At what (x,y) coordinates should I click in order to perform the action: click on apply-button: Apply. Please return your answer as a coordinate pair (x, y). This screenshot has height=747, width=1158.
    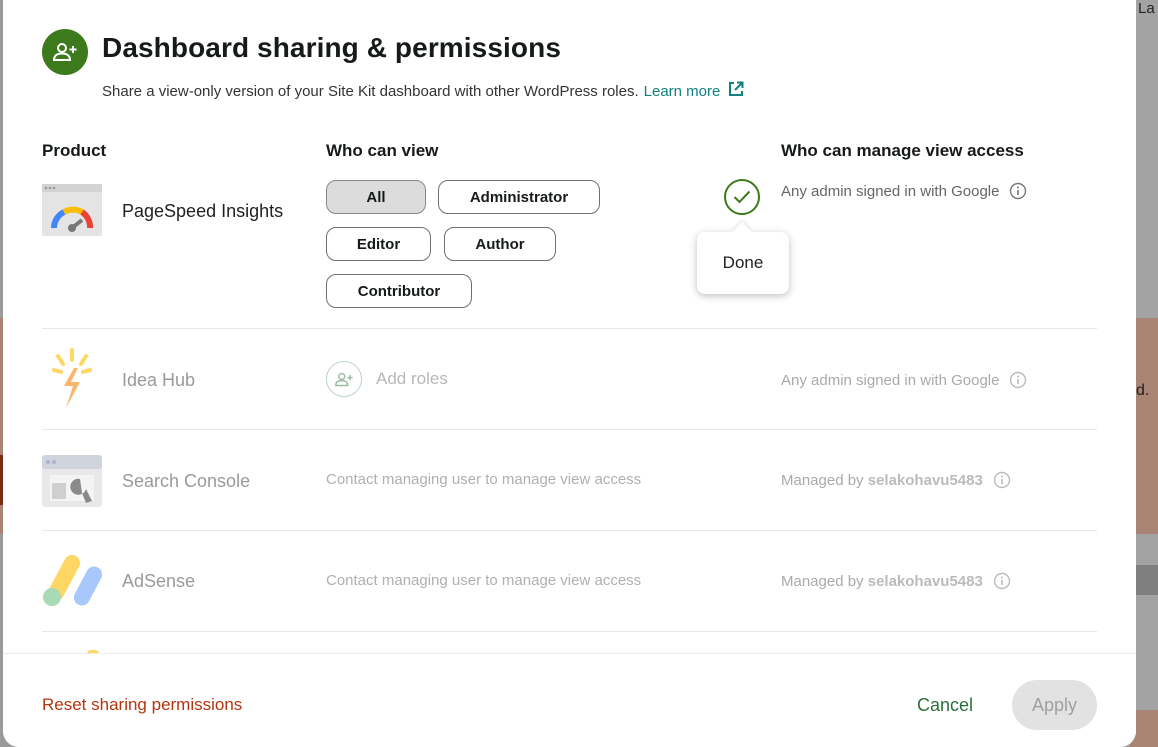
    Looking at the image, I should click on (1054, 705).